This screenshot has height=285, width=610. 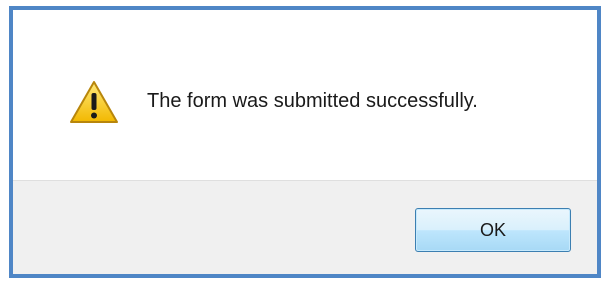 What do you see at coordinates (312, 101) in the screenshot?
I see `dialog-message: The form was submitted successfully.` at bounding box center [312, 101].